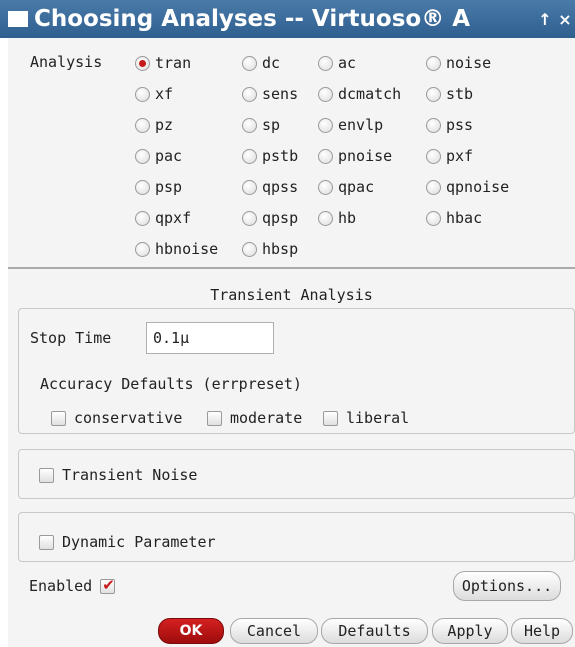 This screenshot has width=575, height=647. Describe the element at coordinates (280, 94) in the screenshot. I see `radio-label: sens` at that location.